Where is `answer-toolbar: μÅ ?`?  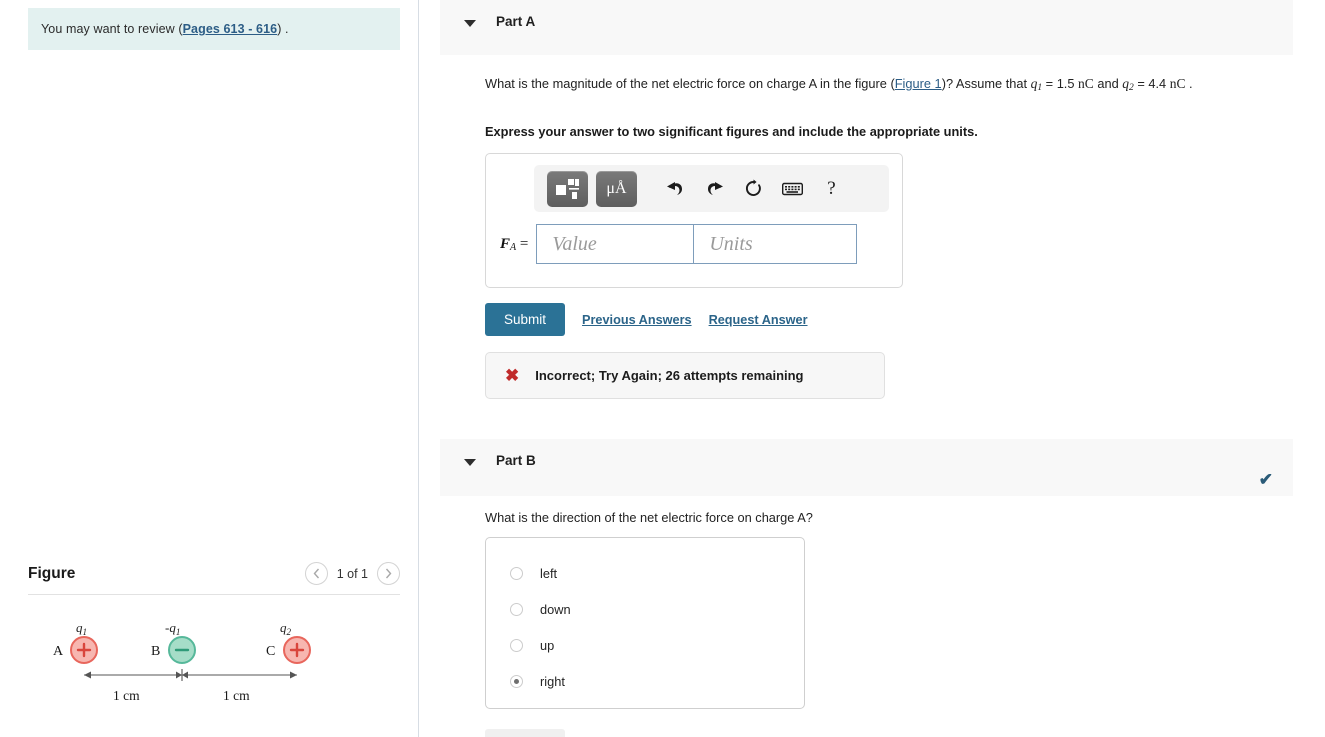 answer-toolbar: μÅ ? is located at coordinates (711, 188).